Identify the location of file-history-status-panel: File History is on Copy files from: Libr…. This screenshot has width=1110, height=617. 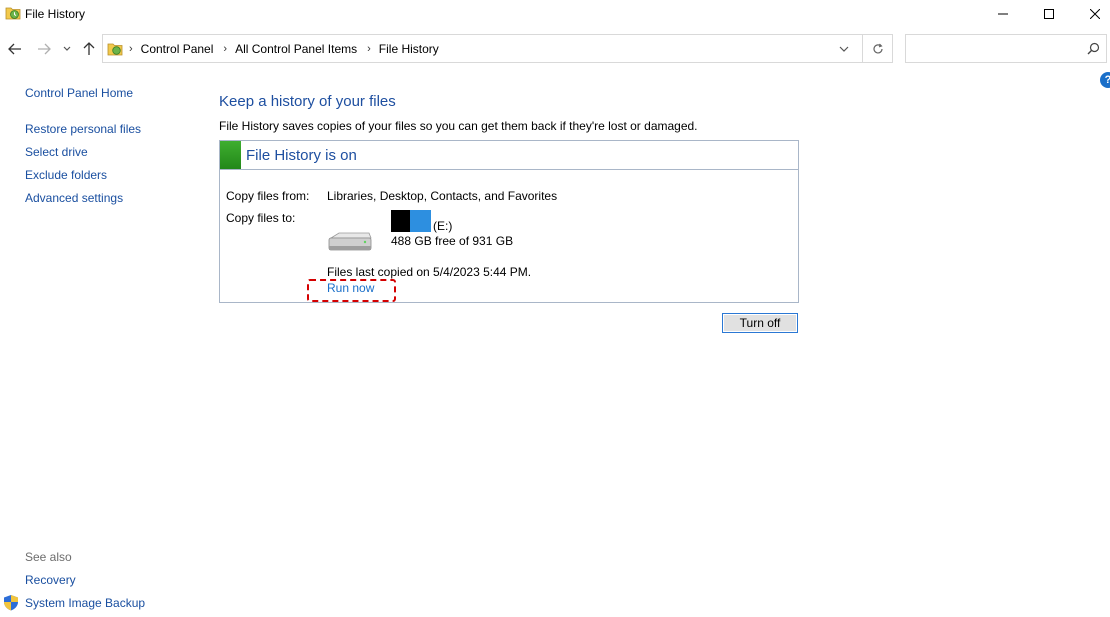
(509, 221).